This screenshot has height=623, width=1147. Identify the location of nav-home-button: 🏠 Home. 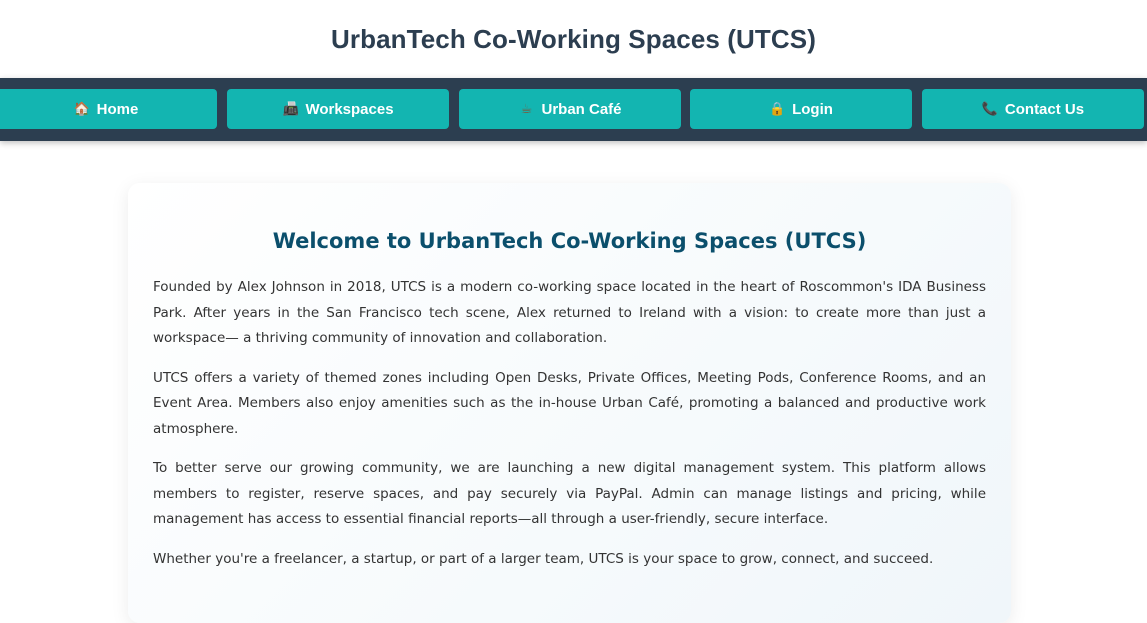
(108, 109).